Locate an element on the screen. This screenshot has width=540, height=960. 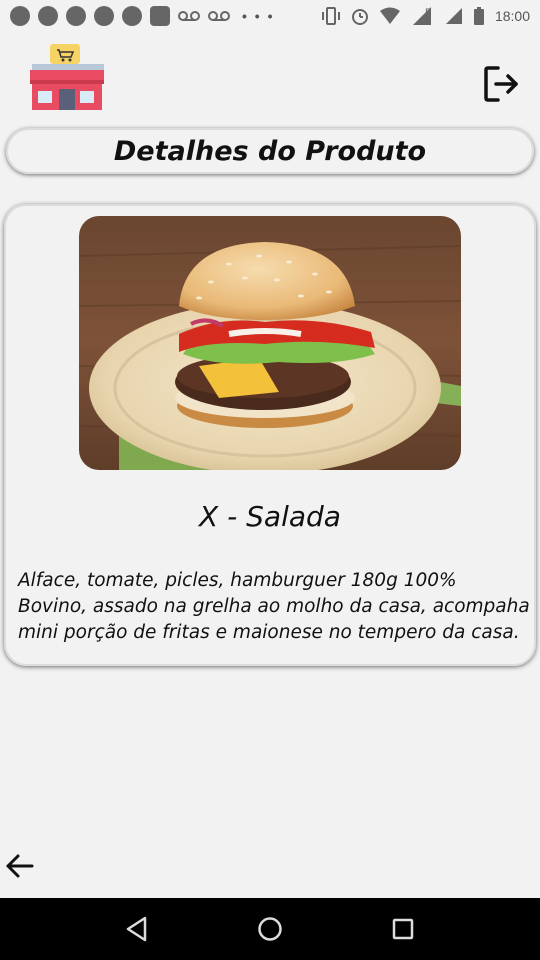
system-back-button is located at coordinates (137, 929).